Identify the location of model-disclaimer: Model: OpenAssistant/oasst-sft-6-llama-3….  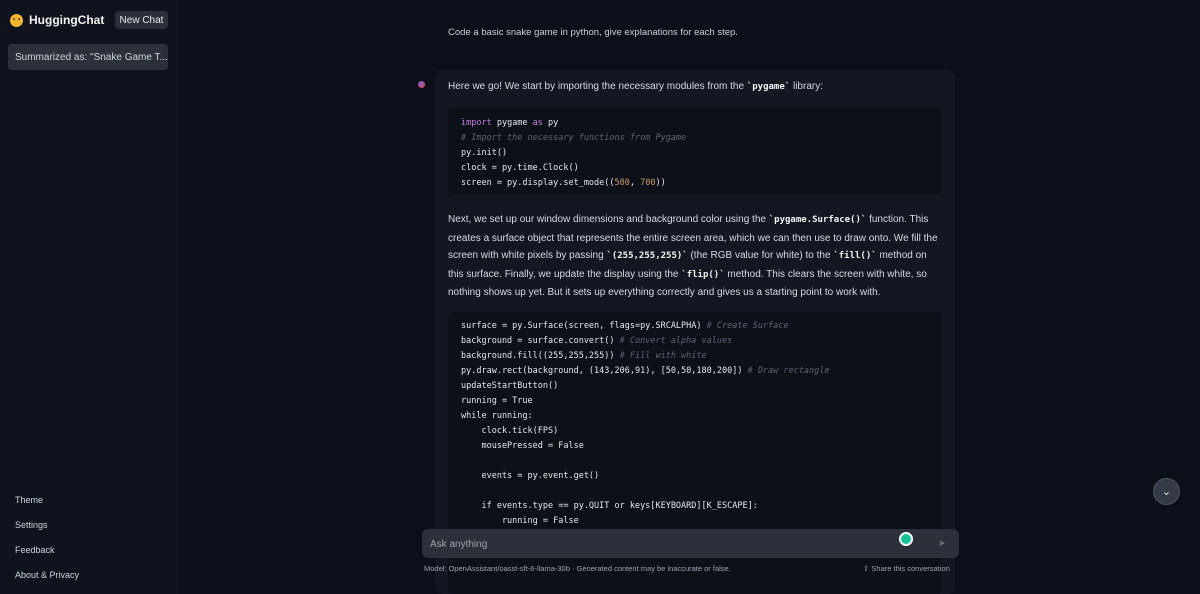
(577, 568).